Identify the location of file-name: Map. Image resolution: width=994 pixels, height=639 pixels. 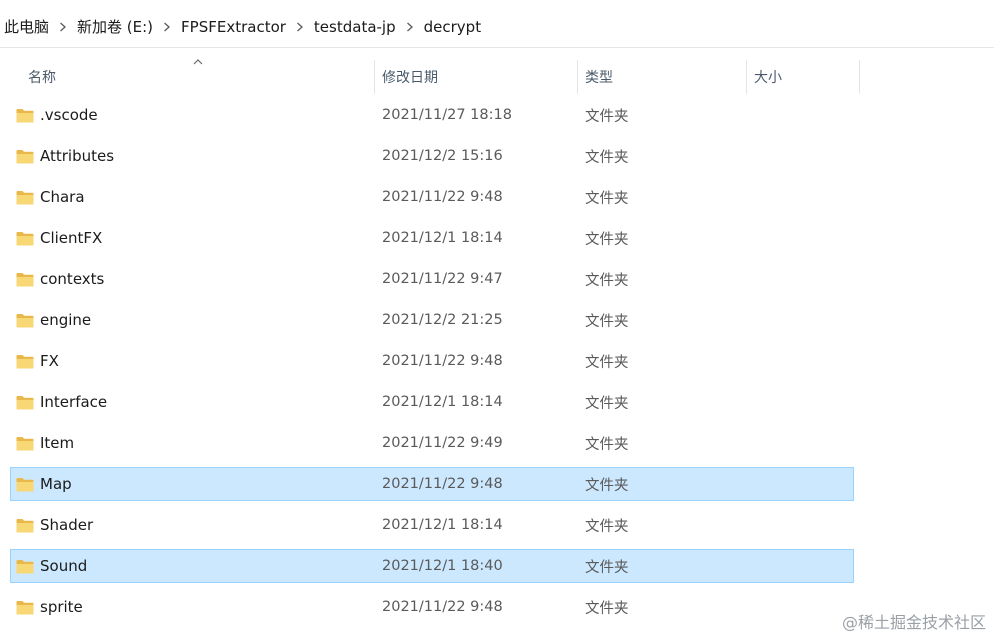
(56, 484).